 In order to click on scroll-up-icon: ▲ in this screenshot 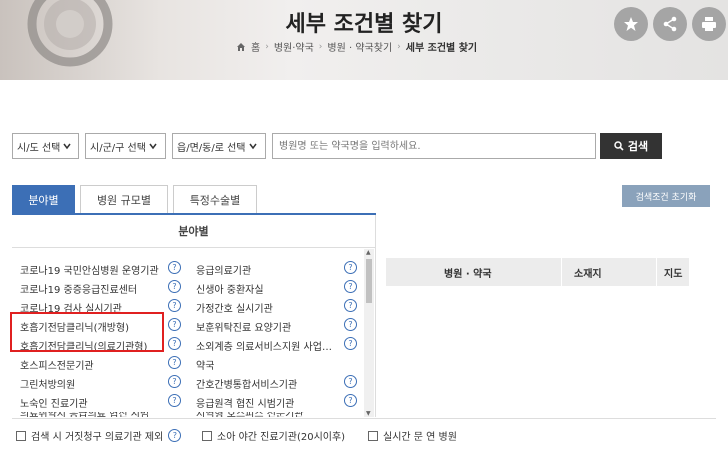, I will do `click(368, 252)`.